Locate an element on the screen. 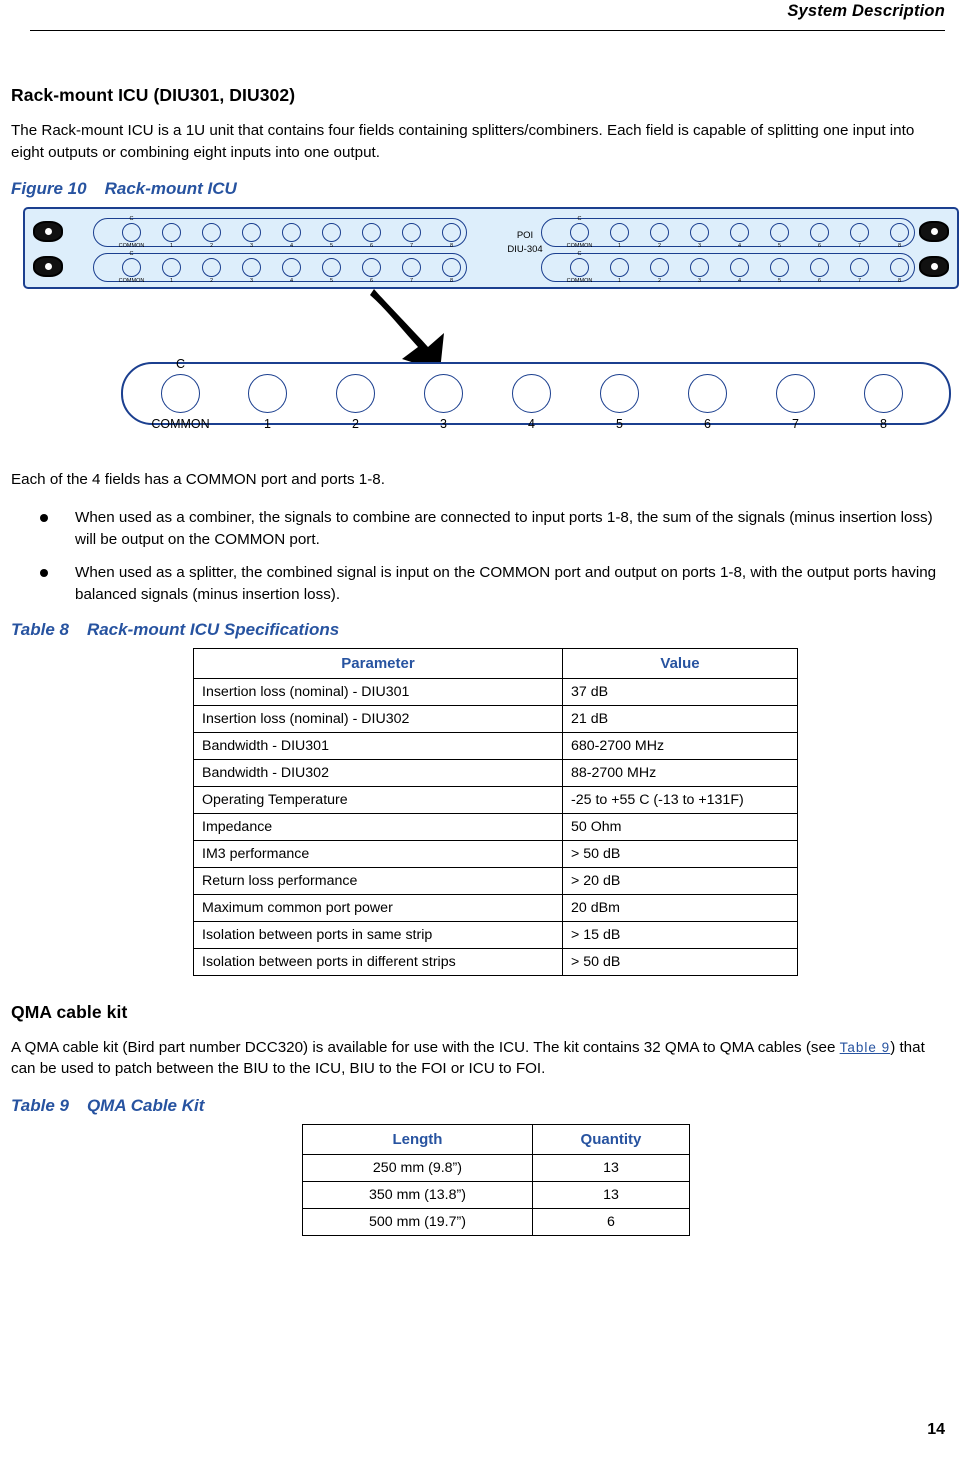 The width and height of the screenshot is (975, 1467). table-row: Return loss performance > 20 dB is located at coordinates (495, 880).